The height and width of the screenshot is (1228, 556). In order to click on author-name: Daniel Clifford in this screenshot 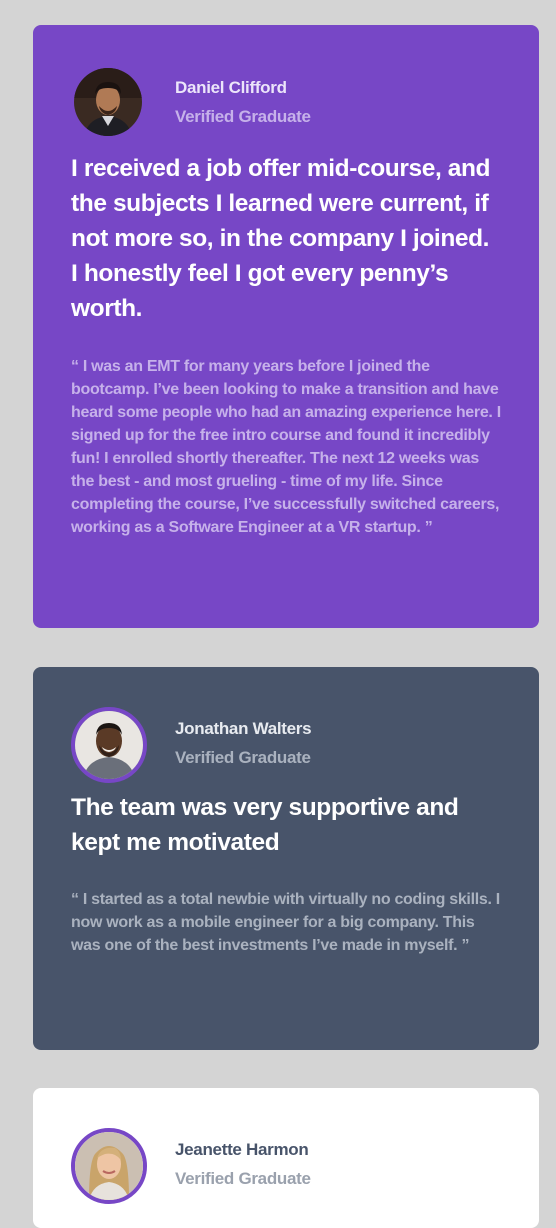, I will do `click(231, 87)`.